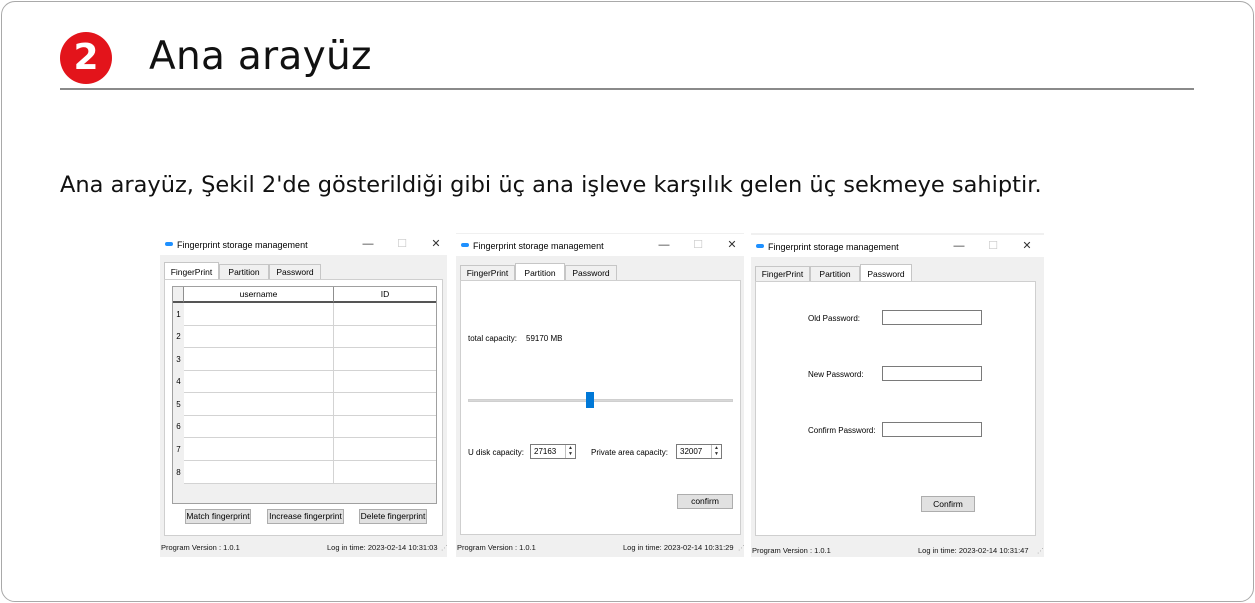 Image resolution: width=1255 pixels, height=603 pixels. What do you see at coordinates (178, 472) in the screenshot?
I see `row-number: 8` at bounding box center [178, 472].